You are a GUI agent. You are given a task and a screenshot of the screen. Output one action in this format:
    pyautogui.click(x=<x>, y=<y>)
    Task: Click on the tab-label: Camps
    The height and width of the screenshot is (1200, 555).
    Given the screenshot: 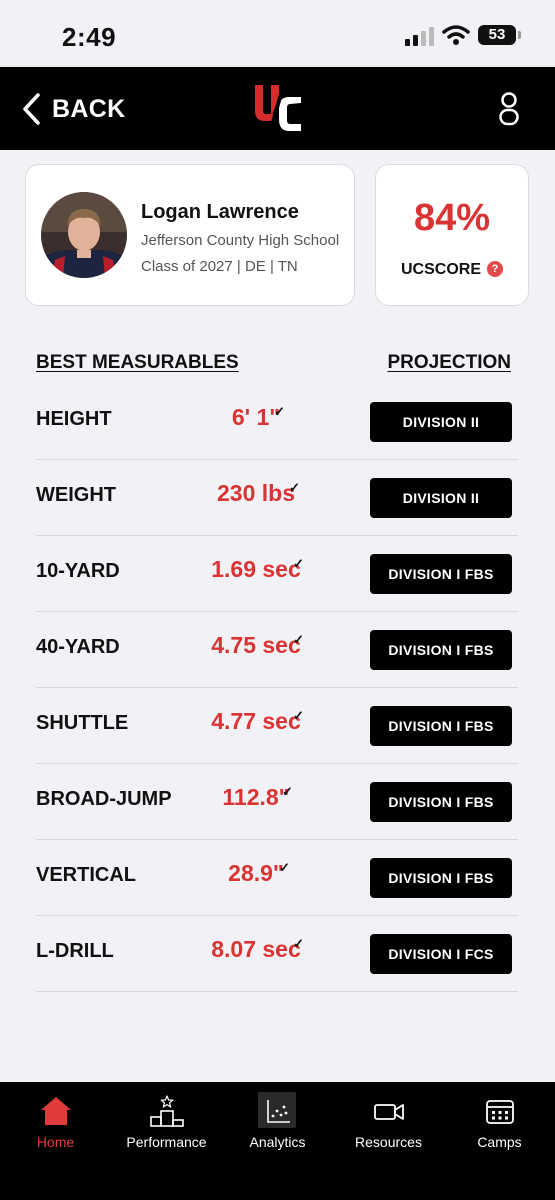 What is the action you would take?
    pyautogui.click(x=499, y=1142)
    